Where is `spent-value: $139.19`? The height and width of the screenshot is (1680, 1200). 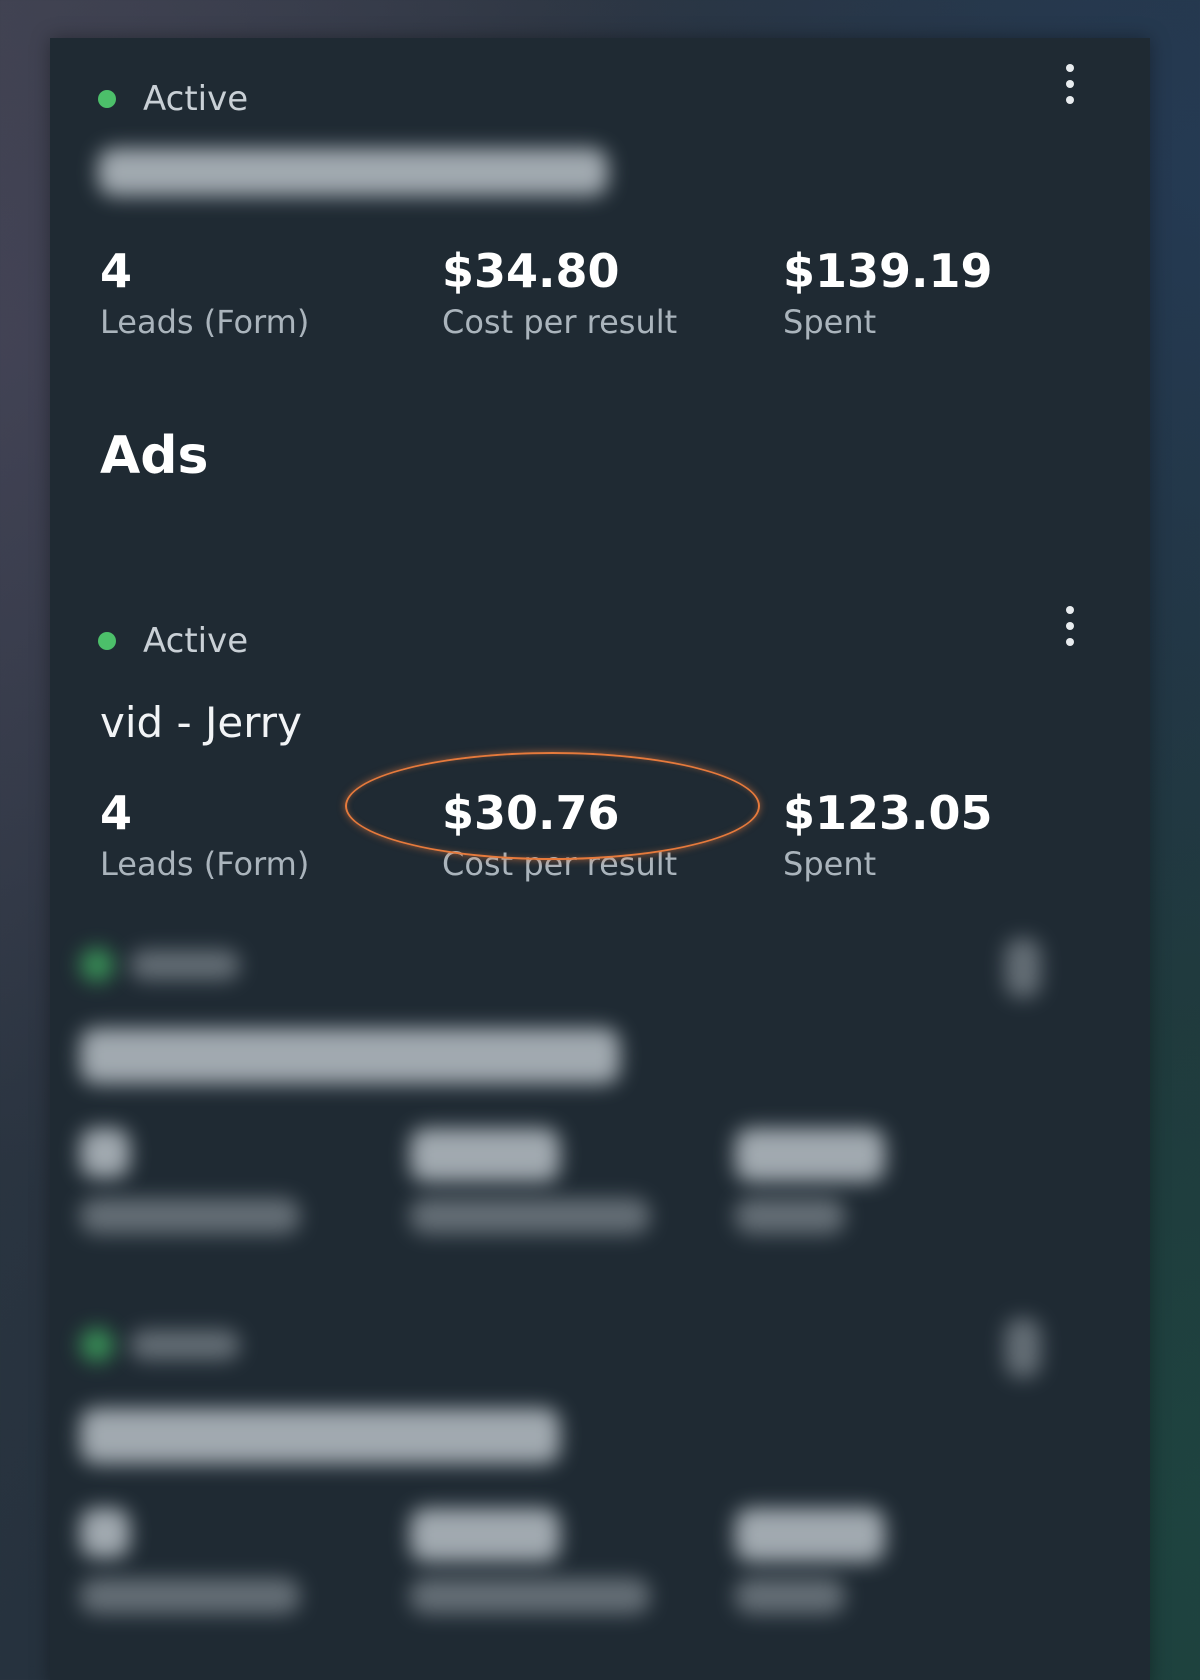 spent-value: $139.19 is located at coordinates (888, 271).